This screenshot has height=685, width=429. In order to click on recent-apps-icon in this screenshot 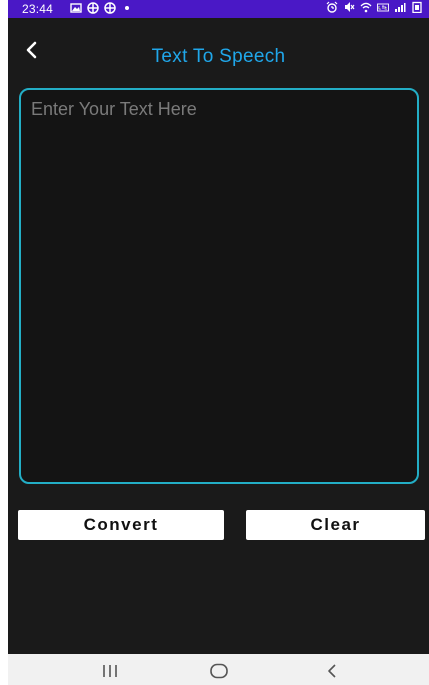, I will do `click(110, 671)`.